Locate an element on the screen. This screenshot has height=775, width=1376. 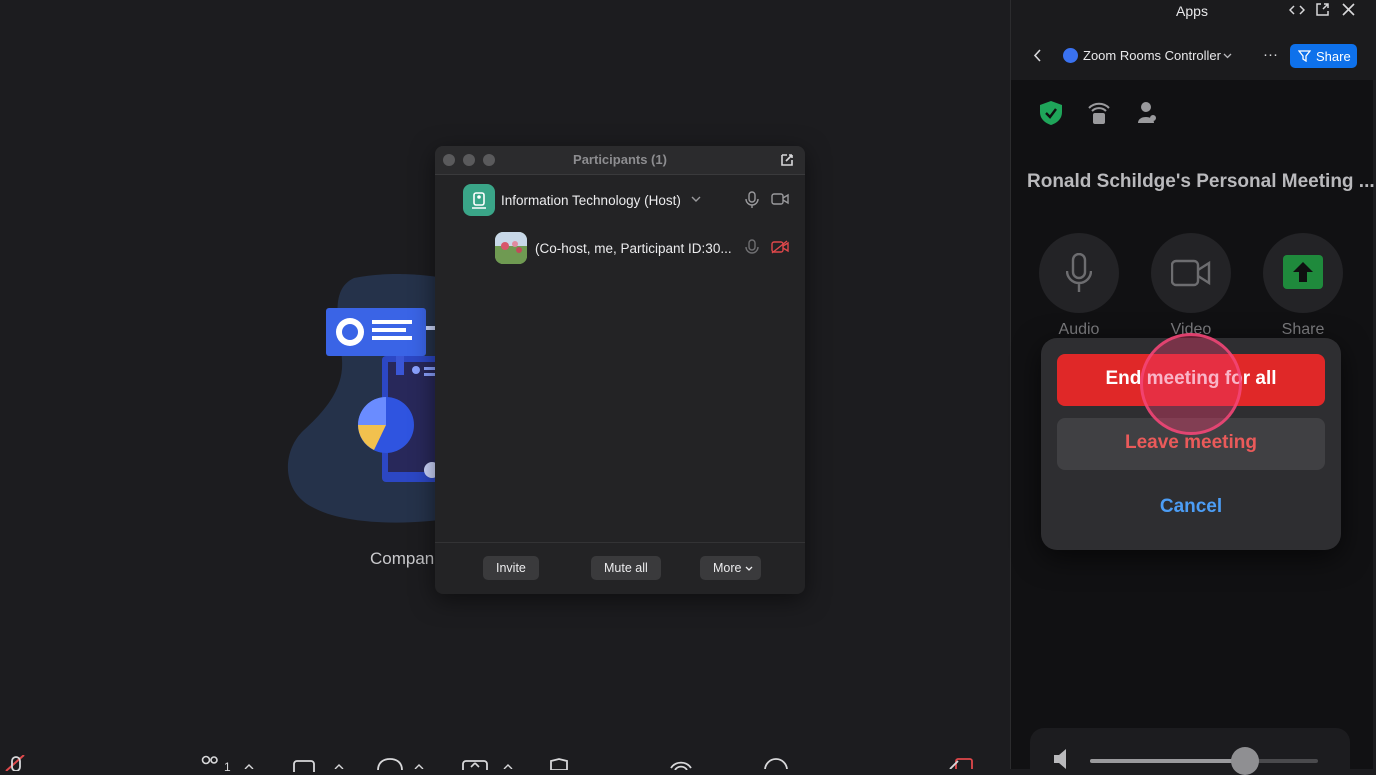
invite-button: Invite is located at coordinates (511, 568).